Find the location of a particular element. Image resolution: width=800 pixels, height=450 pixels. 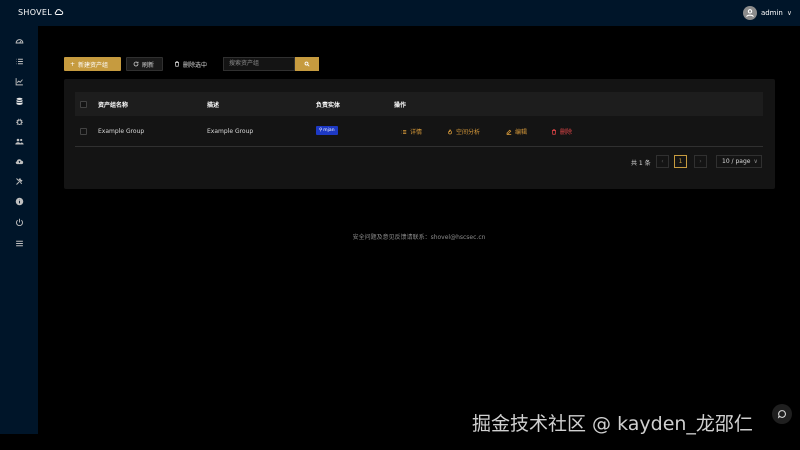

user-icon is located at coordinates (750, 13).